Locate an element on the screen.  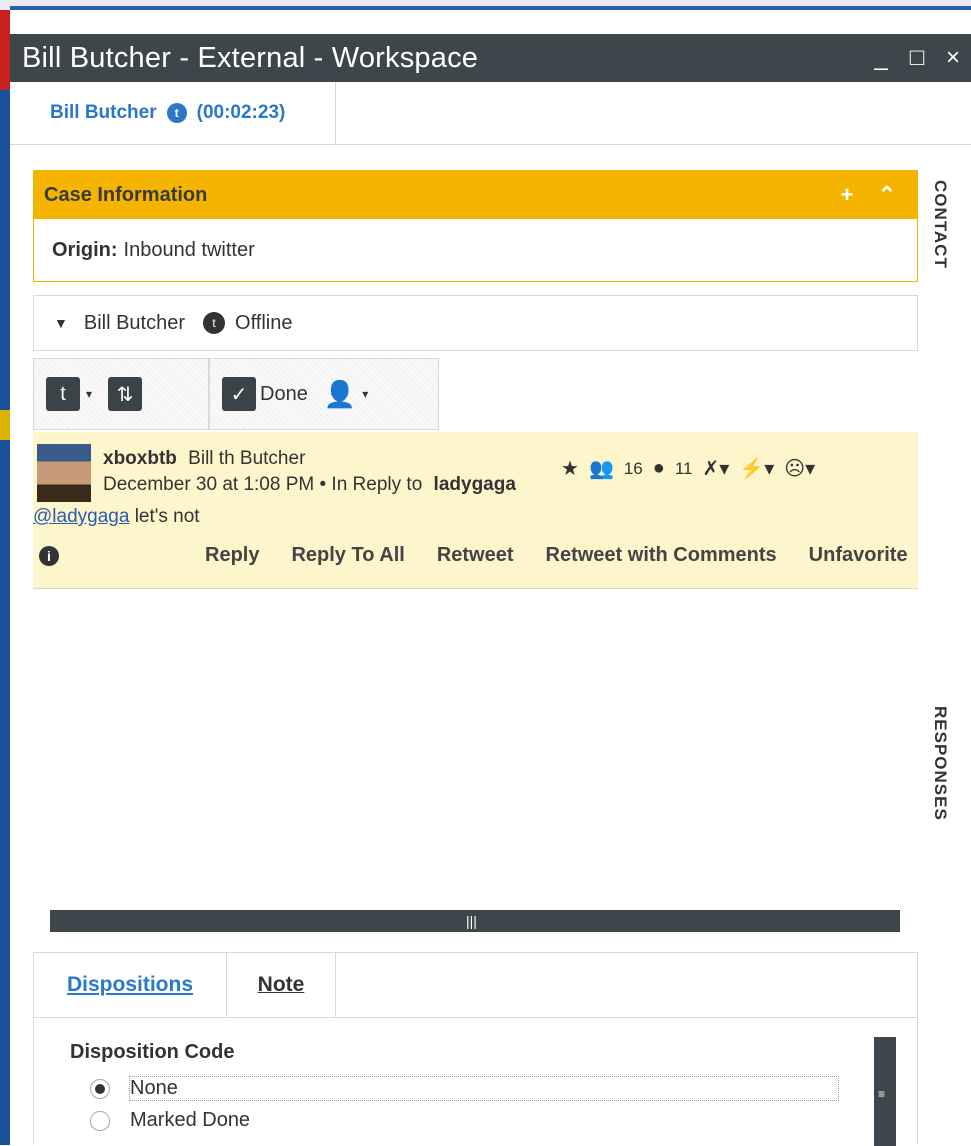
origin-label: Origin: is located at coordinates (85, 249).